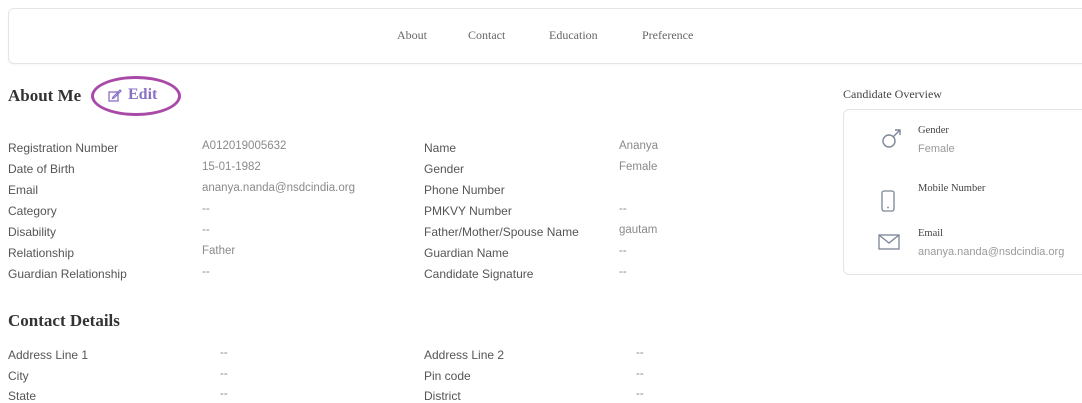 The height and width of the screenshot is (403, 1082). I want to click on father-mother-spouse-name-value: gautam, so click(638, 230).